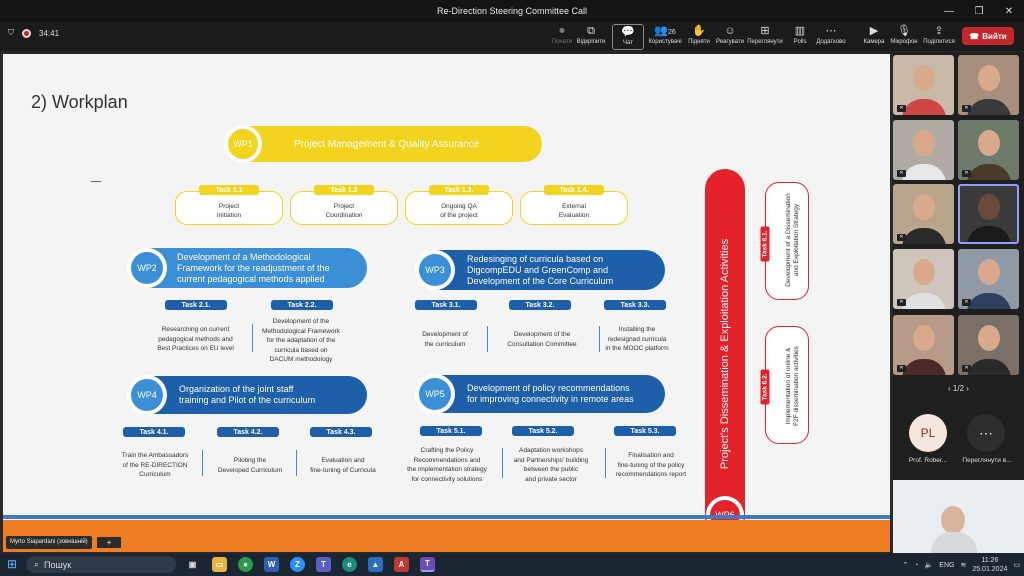 Image resolution: width=1024 pixels, height=576 pixels. I want to click on task-1-4-box: External Evaluation, so click(574, 208).